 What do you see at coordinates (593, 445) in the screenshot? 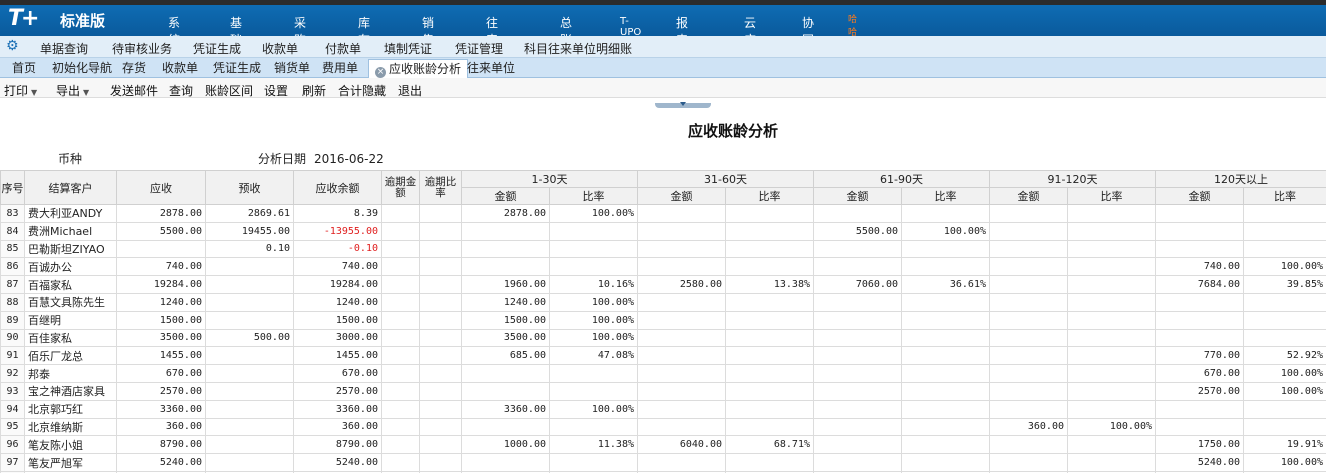
I see `cell-r1: 11.38%` at bounding box center [593, 445].